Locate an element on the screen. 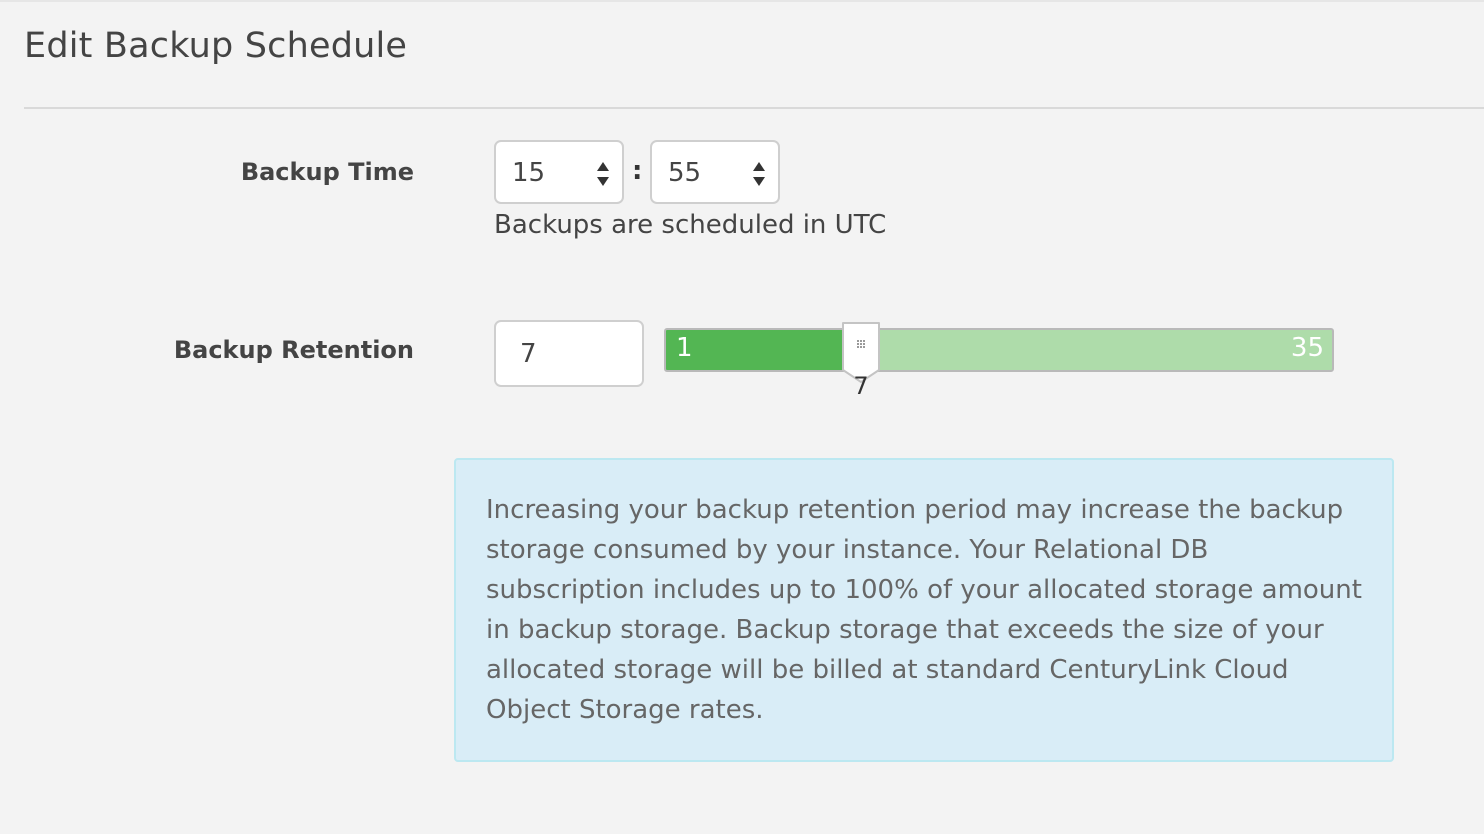  grip-dots-icon is located at coordinates (861, 344).